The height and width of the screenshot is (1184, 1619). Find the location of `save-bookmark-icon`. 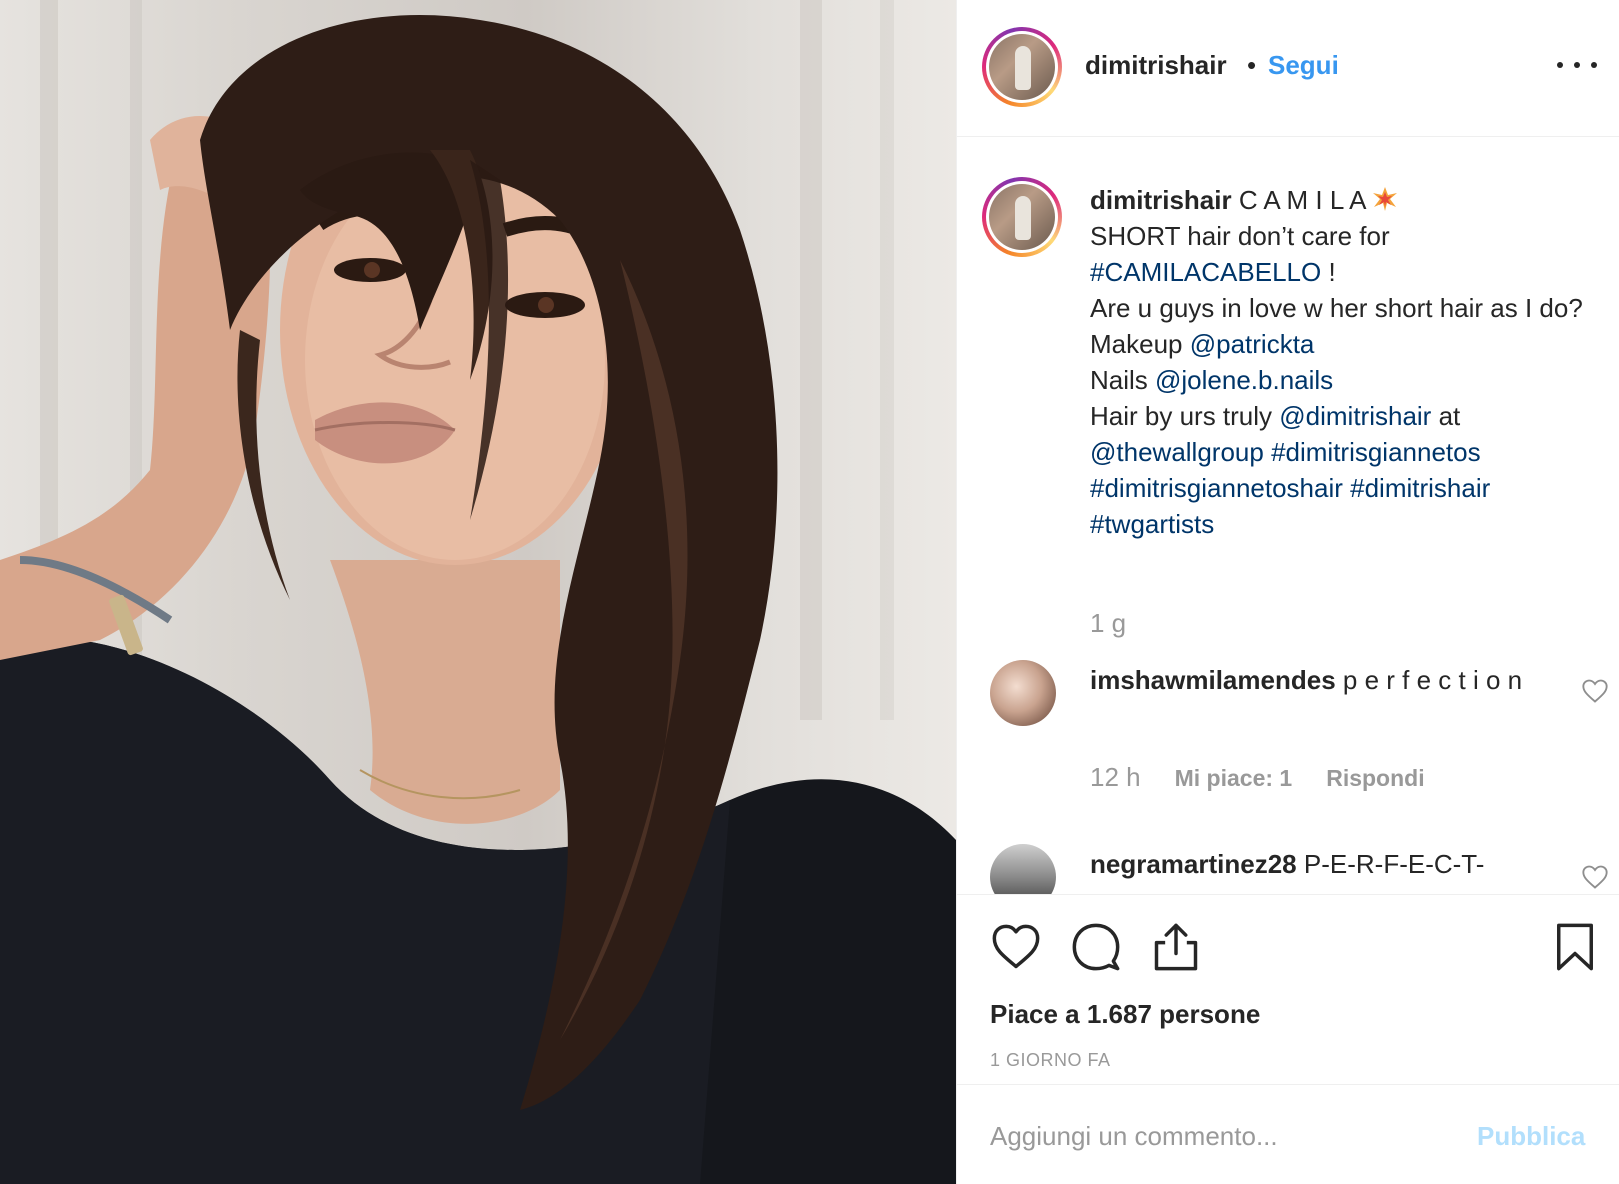

save-bookmark-icon is located at coordinates (1575, 947).